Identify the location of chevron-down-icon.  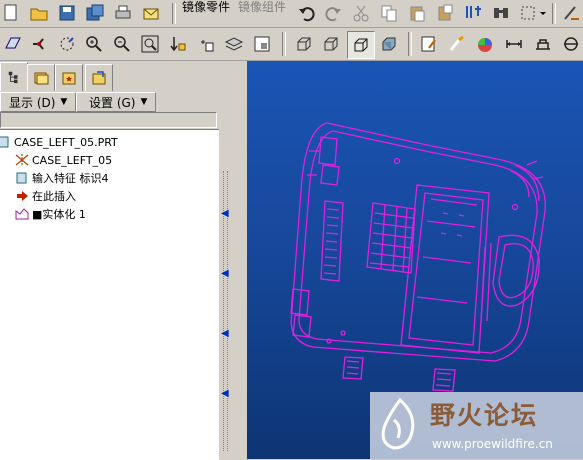
(543, 13).